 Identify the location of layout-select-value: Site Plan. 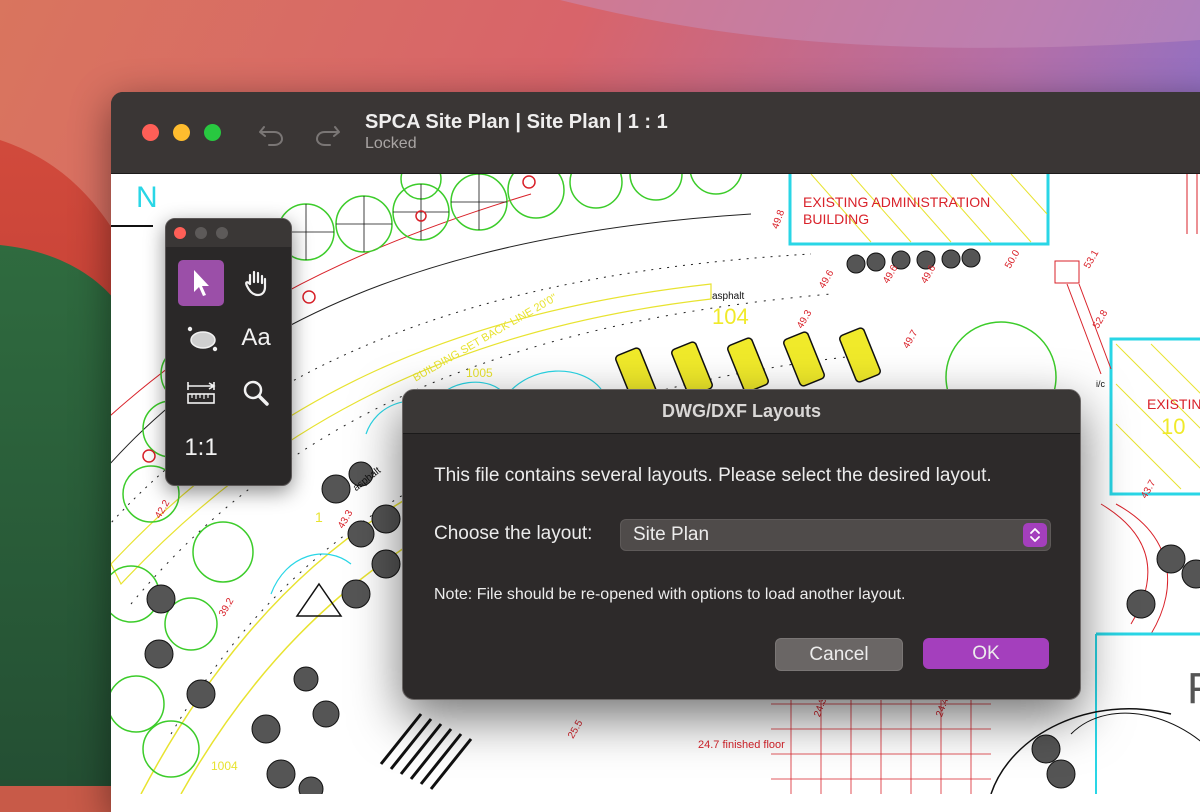
(671, 534).